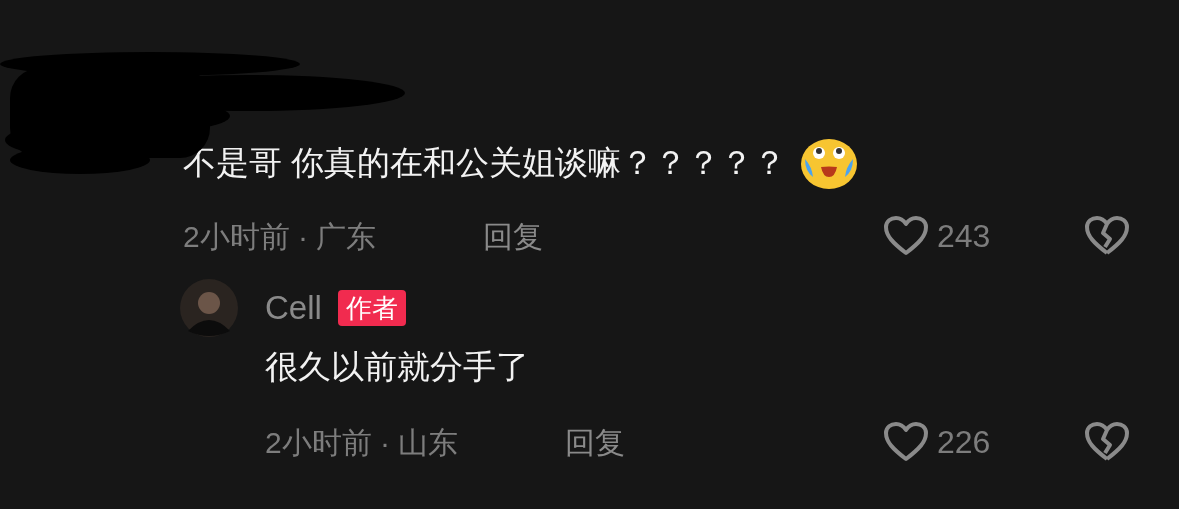 This screenshot has width=1179, height=509. I want to click on timestamp-location: 2小时前 · 广东, so click(280, 236).